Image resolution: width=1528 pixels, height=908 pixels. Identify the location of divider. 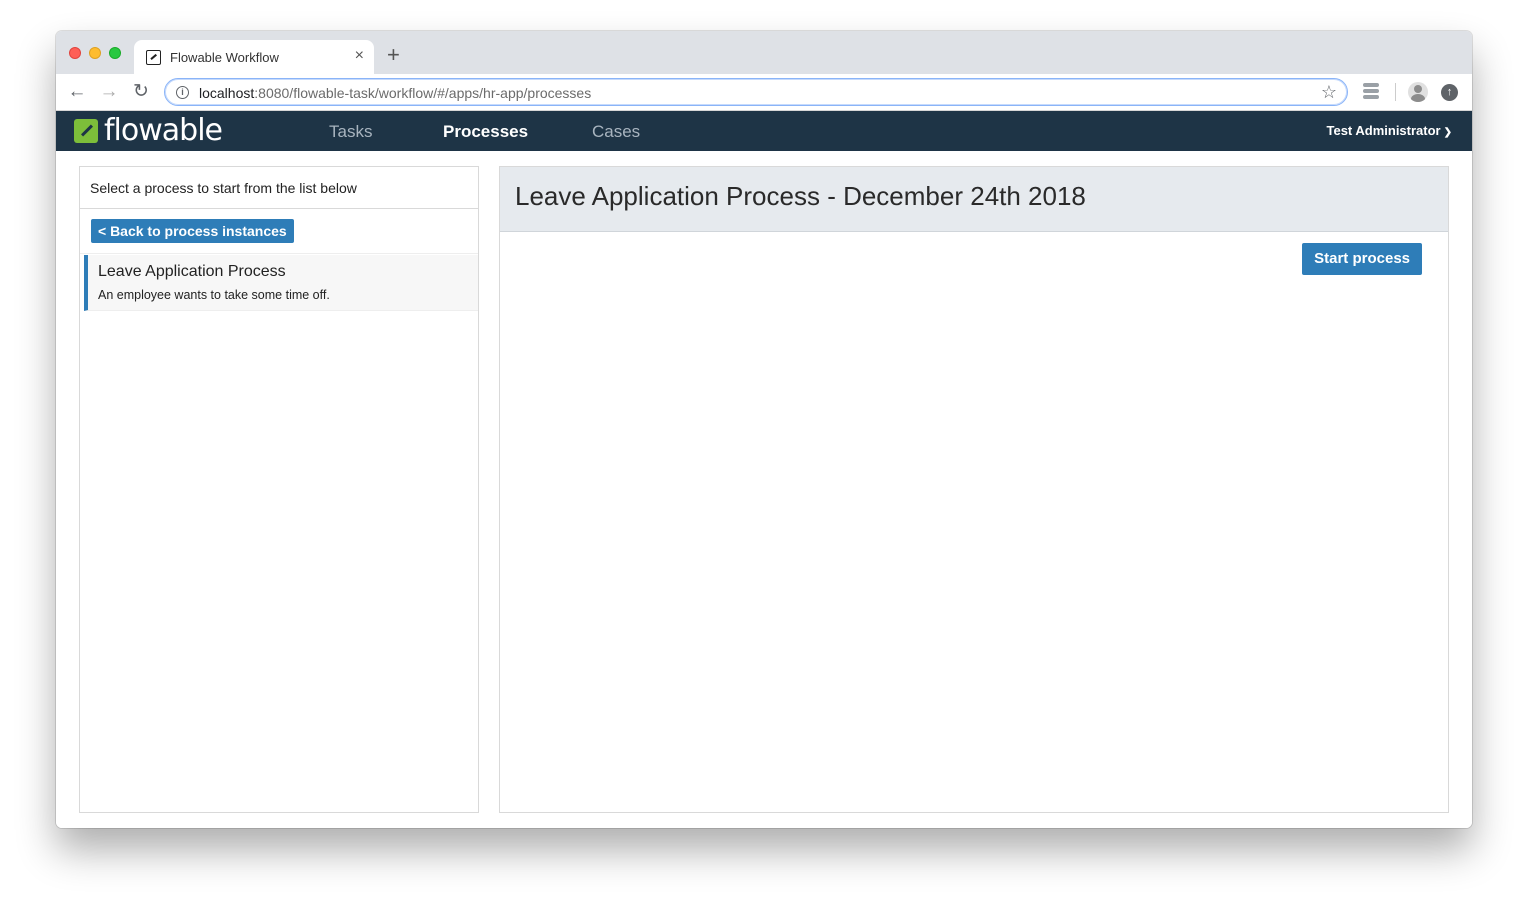
(279, 253).